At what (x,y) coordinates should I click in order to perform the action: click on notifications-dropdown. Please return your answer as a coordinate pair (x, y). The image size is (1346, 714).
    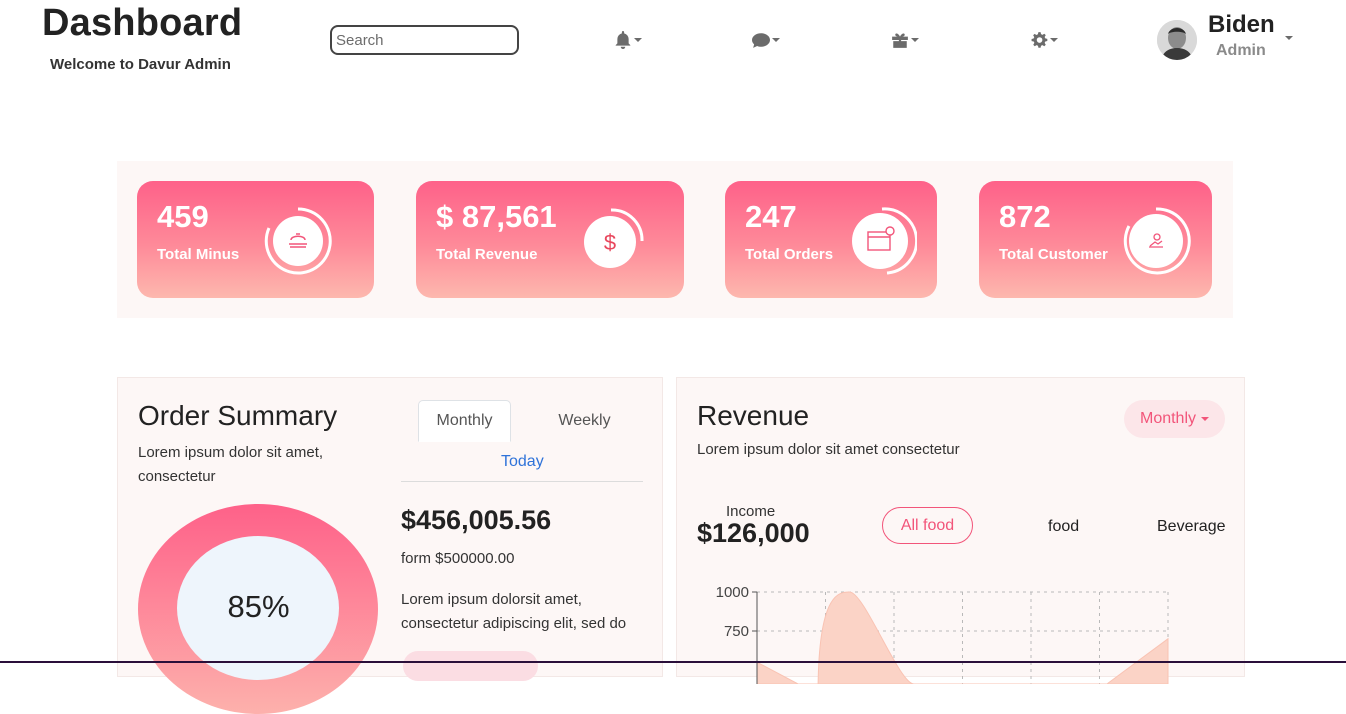
    Looking at the image, I should click on (628, 40).